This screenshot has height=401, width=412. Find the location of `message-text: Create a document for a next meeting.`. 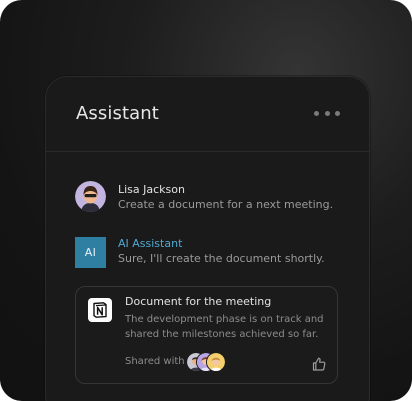

message-text: Create a document for a next meeting. is located at coordinates (226, 204).